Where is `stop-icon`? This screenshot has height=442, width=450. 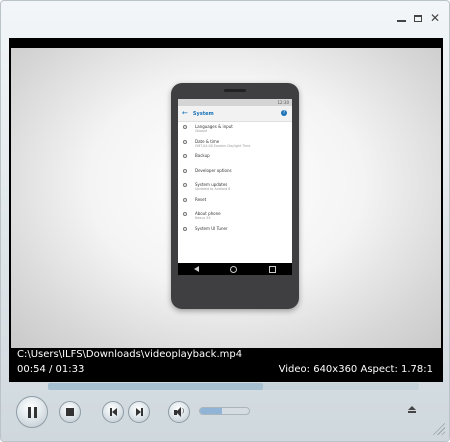 stop-icon is located at coordinates (70, 412).